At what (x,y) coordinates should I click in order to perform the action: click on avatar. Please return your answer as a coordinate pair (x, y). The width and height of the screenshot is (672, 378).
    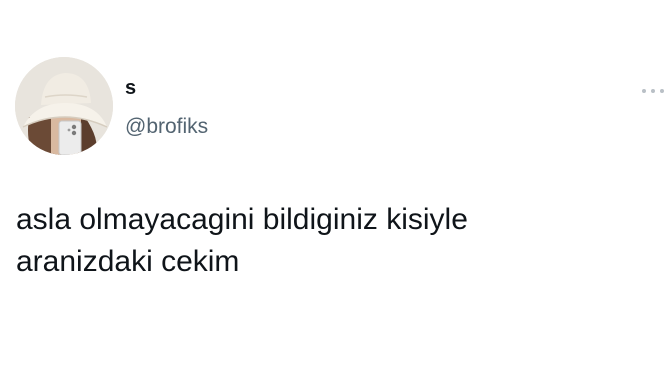
    Looking at the image, I should click on (64, 106).